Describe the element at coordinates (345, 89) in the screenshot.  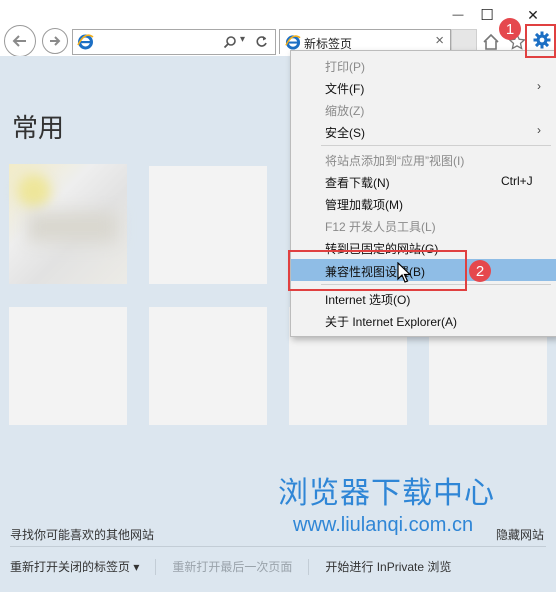
I see `menu-item-label: 文件(F)` at that location.